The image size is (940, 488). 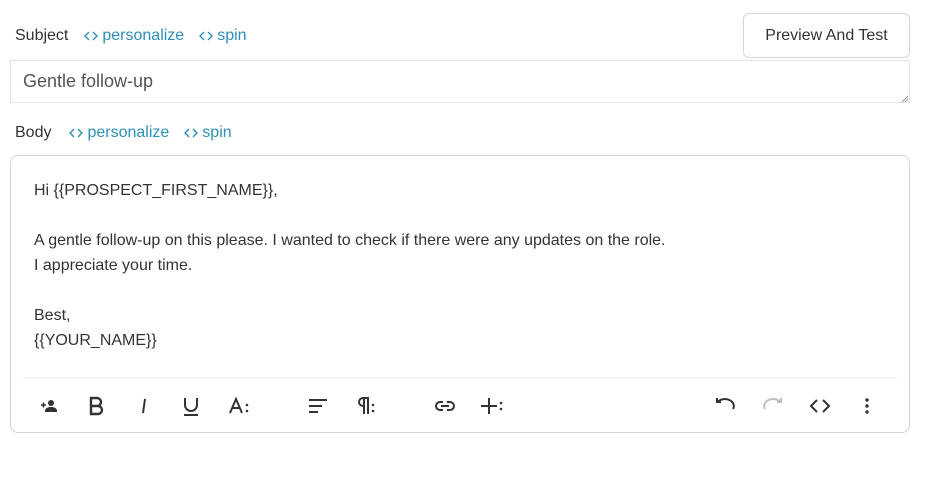 I want to click on link-button, so click(x=445, y=406).